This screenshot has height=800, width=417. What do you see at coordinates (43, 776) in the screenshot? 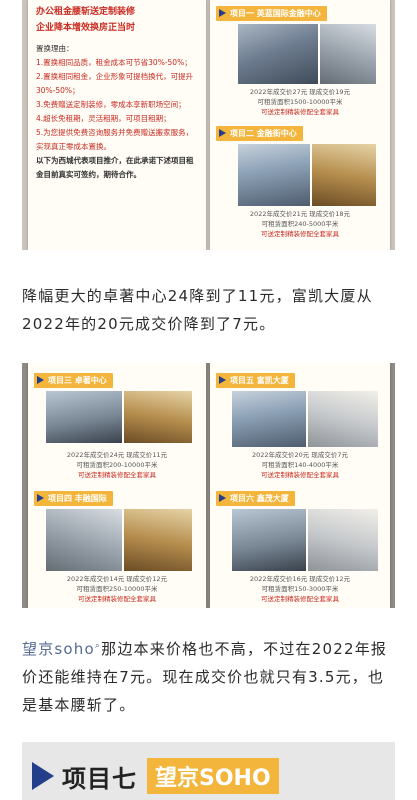
I see `triangle-arrow-icon` at bounding box center [43, 776].